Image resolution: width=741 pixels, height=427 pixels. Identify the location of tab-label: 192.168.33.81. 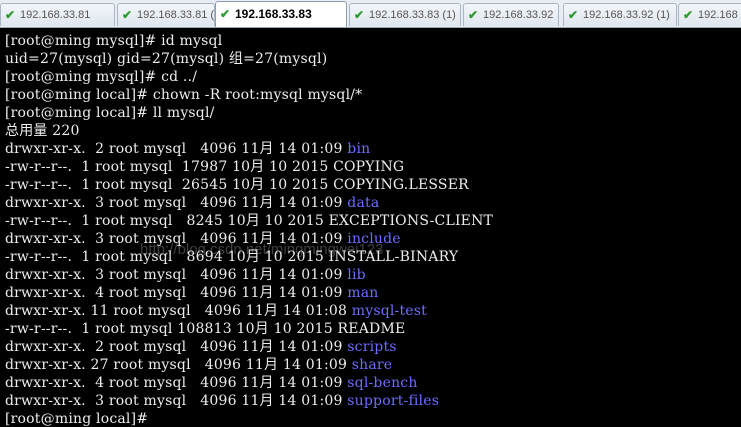
(55, 15).